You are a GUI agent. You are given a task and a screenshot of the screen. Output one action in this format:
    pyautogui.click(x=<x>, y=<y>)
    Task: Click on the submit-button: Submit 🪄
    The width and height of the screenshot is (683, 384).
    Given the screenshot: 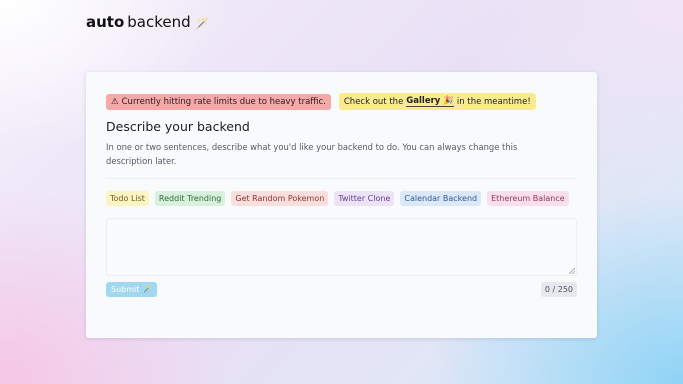 What is the action you would take?
    pyautogui.click(x=132, y=289)
    